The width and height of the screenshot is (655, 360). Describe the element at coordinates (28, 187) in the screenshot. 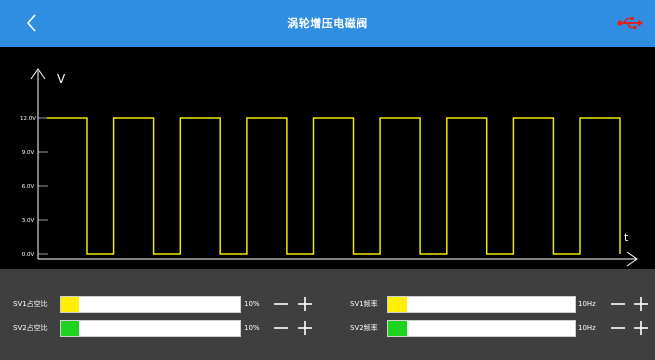

I see `y-tick-label: 6.0V` at that location.